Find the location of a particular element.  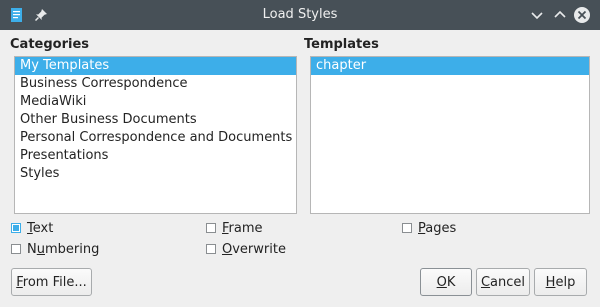

cancel-button: Cancel is located at coordinates (503, 282).